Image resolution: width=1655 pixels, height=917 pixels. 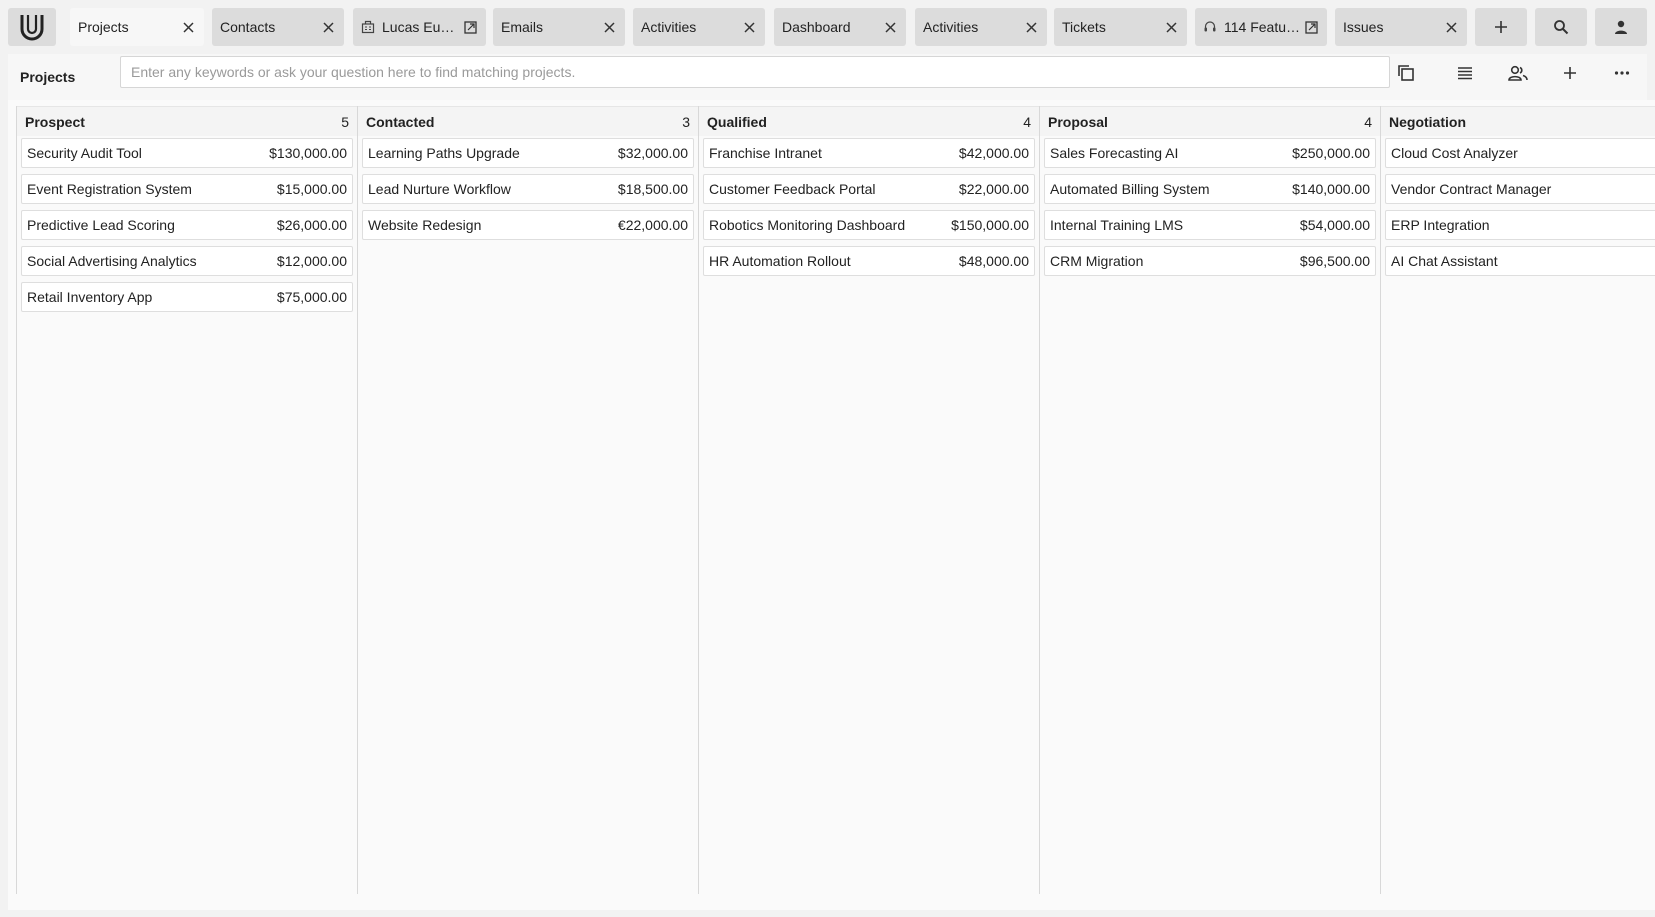 I want to click on project-card: HR Automation Rollout $48,000.00, so click(x=869, y=261).